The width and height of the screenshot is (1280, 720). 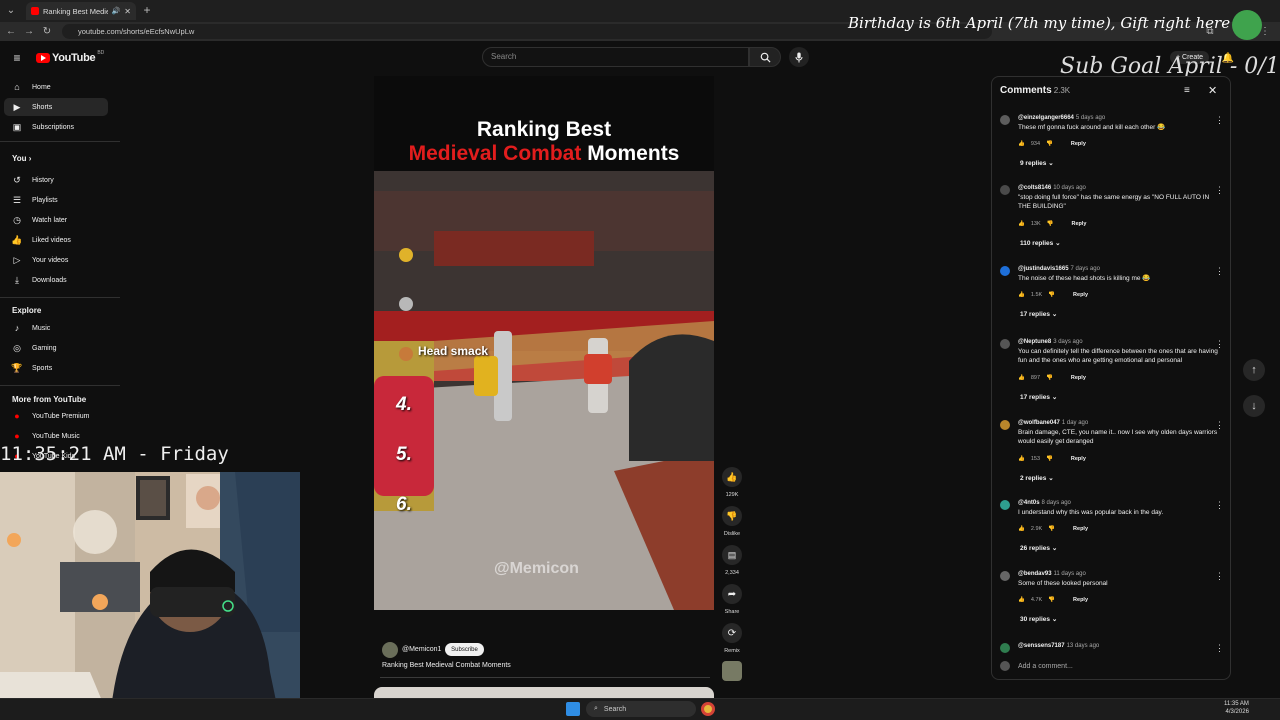 I want to click on browser-tab: Ranking Best Medieval Co 🔊 ✕, so click(x=81, y=11).